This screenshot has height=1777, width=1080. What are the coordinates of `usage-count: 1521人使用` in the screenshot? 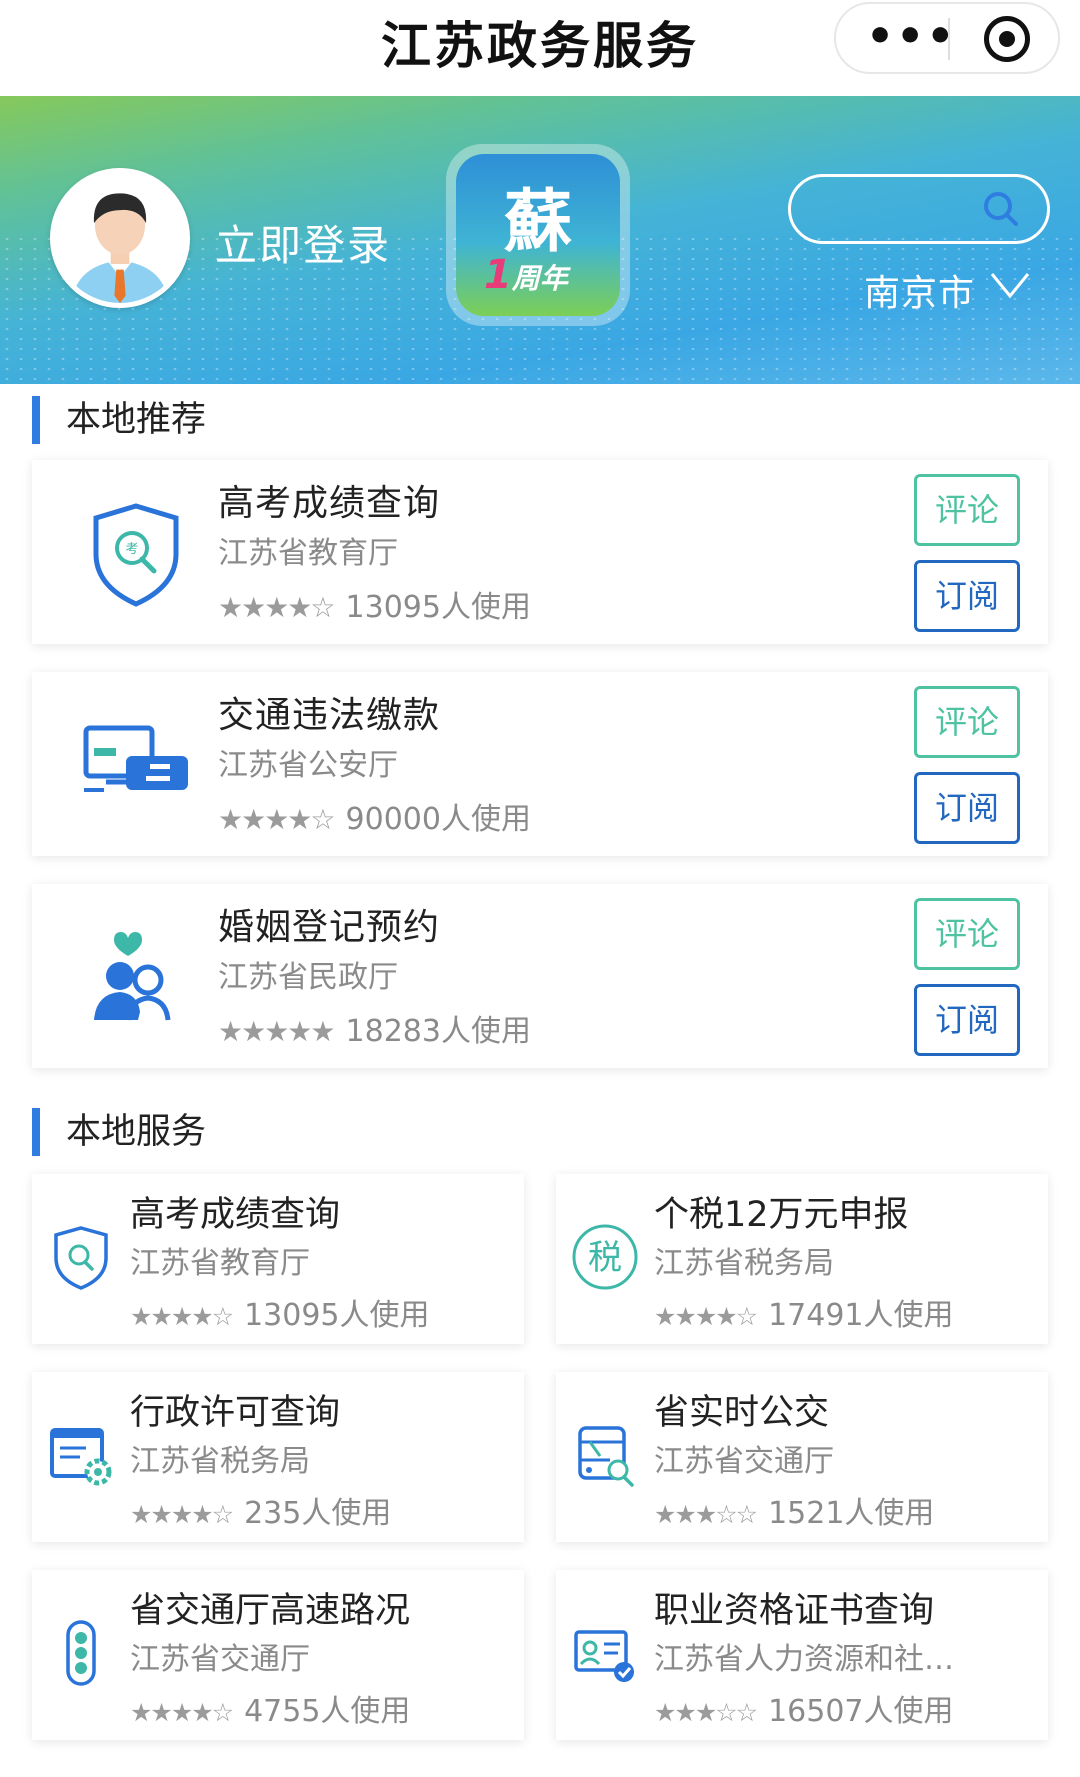 It's located at (851, 1513).